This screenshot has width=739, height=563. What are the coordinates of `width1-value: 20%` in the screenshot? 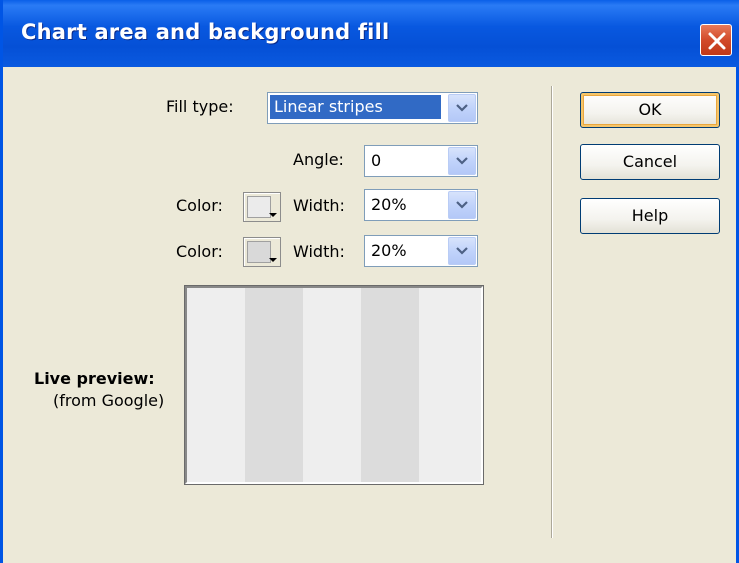 It's located at (389, 204).